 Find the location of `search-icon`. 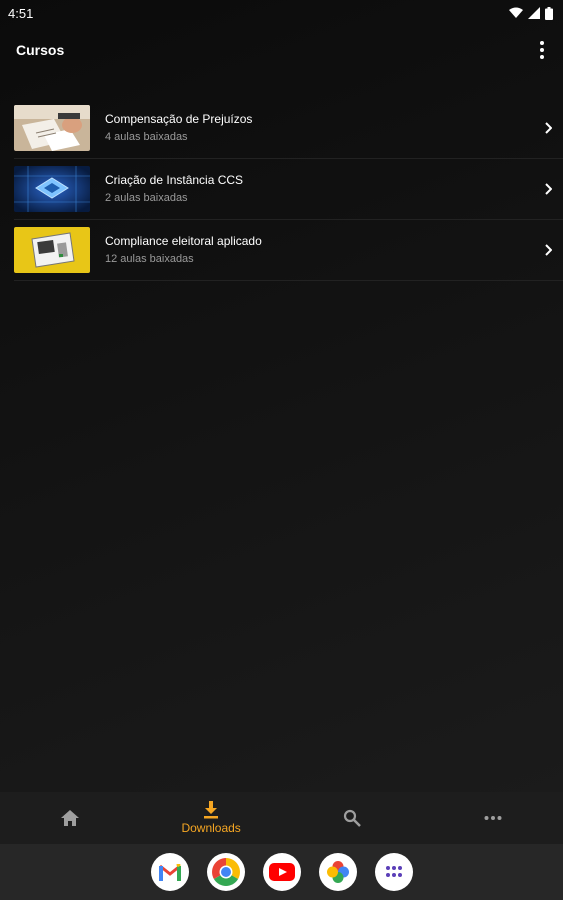

search-icon is located at coordinates (352, 818).